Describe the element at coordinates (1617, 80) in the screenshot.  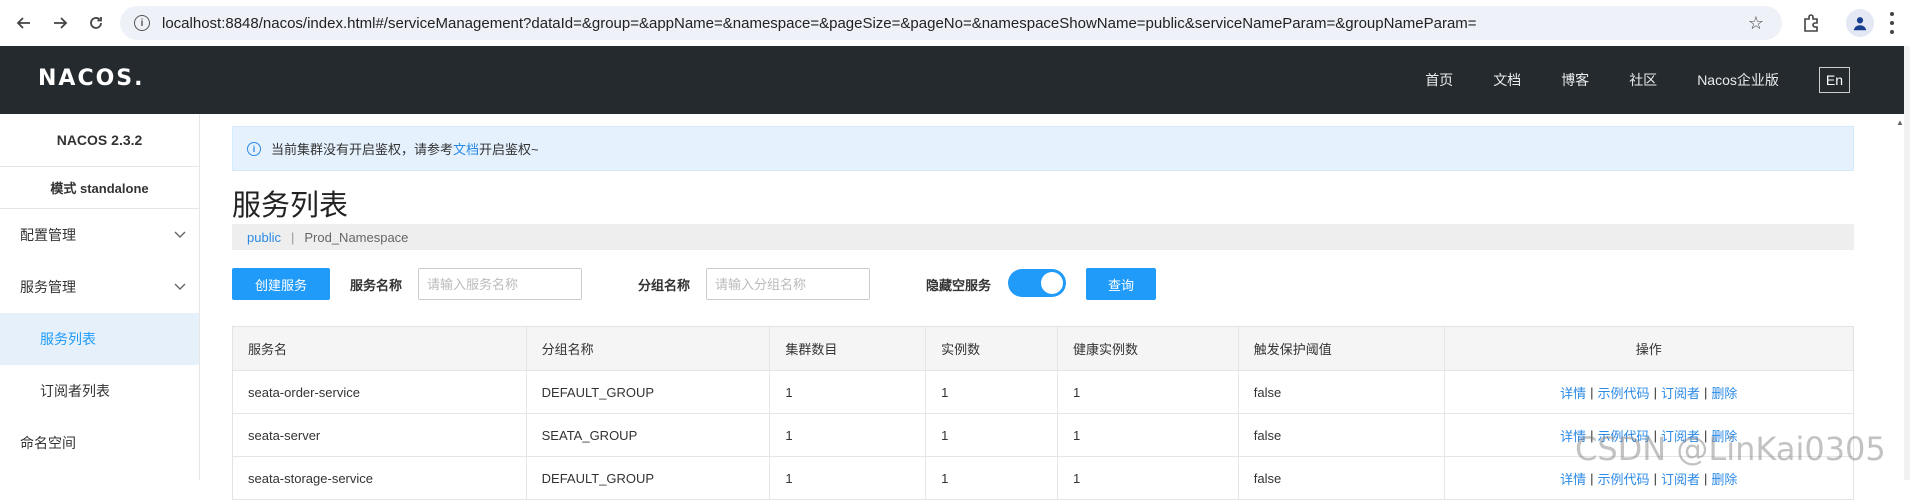
I see `top-nav: 首页 文档 博客 社区 Nacos企业版 En` at that location.